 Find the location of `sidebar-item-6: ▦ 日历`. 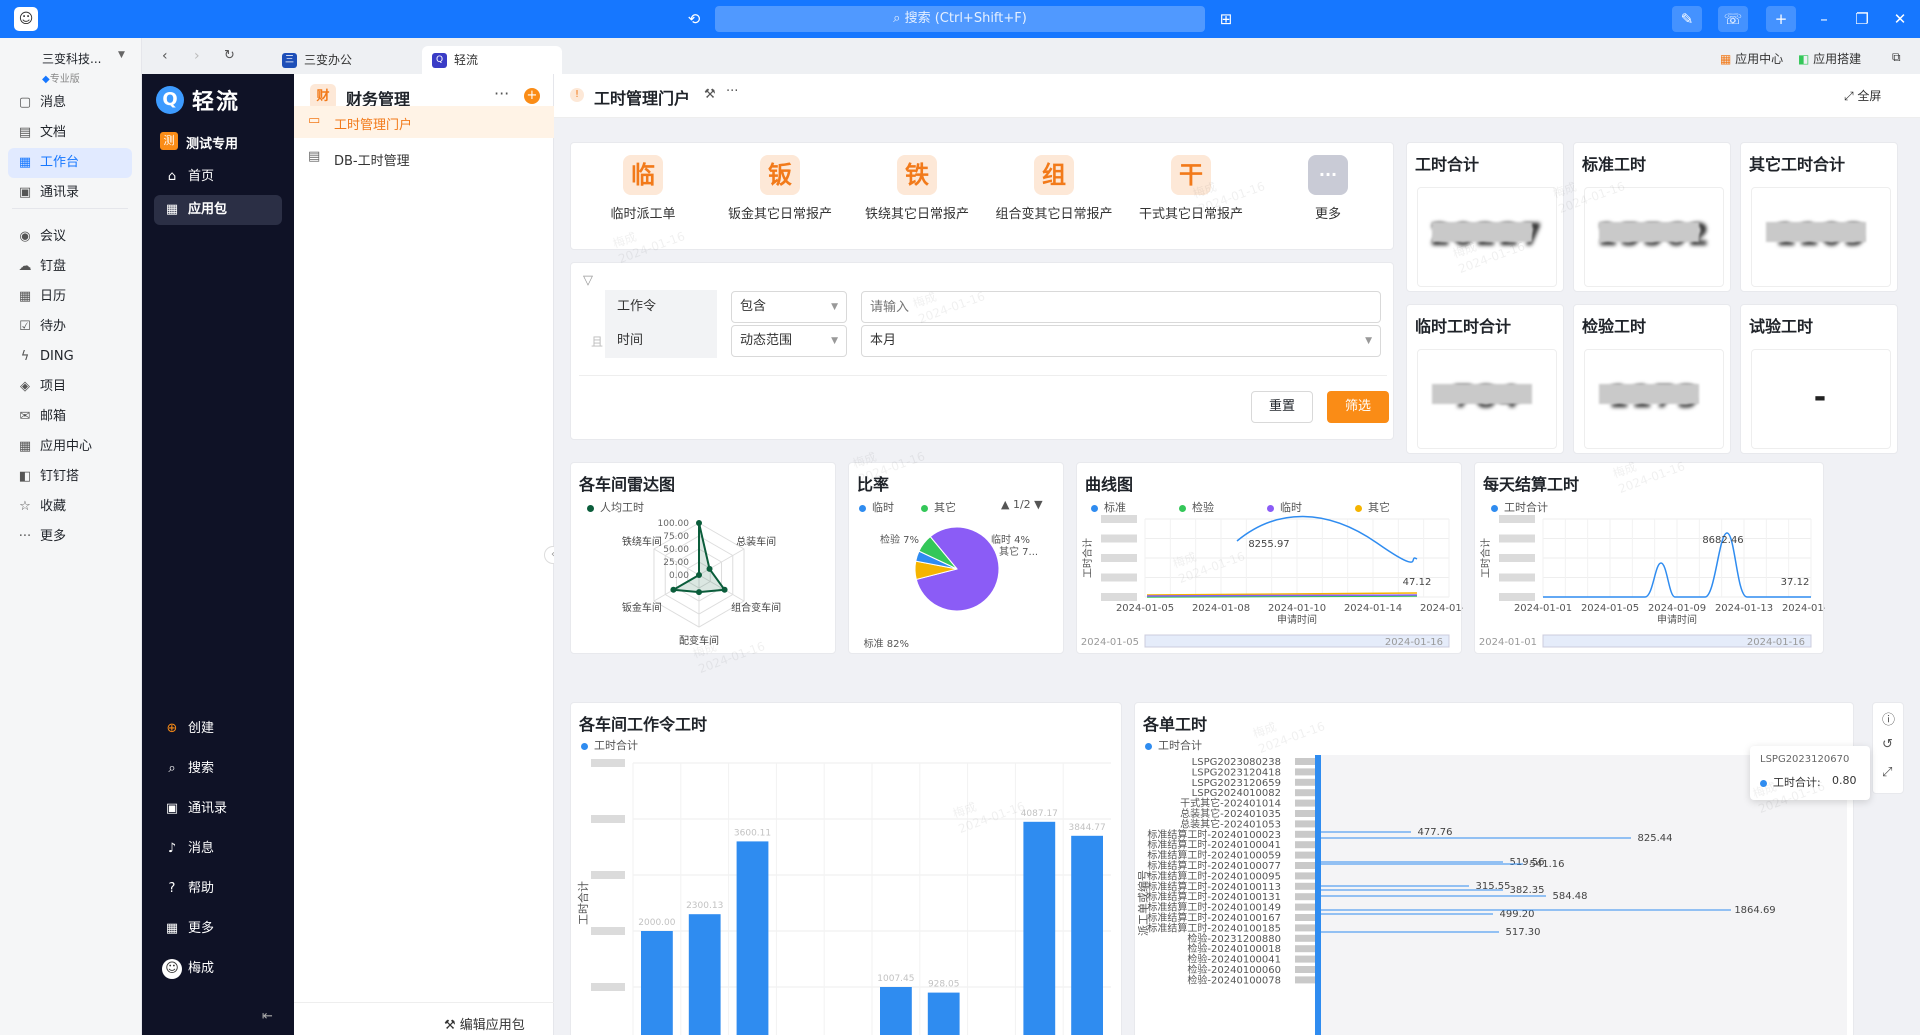

sidebar-item-6: ▦ 日历 is located at coordinates (70, 297).